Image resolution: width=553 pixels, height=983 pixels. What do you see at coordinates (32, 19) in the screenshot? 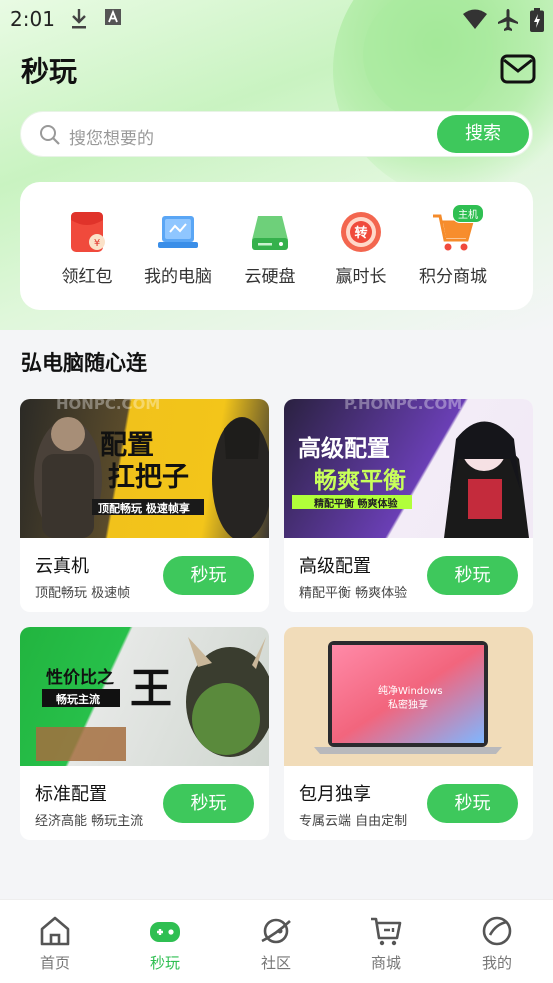
I see `status-time: 2:01` at bounding box center [32, 19].